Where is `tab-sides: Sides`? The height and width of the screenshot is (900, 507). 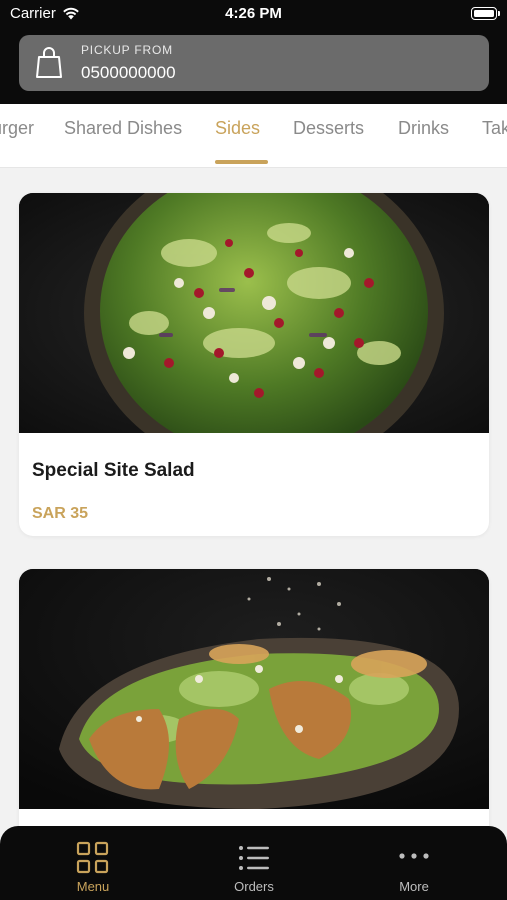
tab-sides: Sides is located at coordinates (237, 128).